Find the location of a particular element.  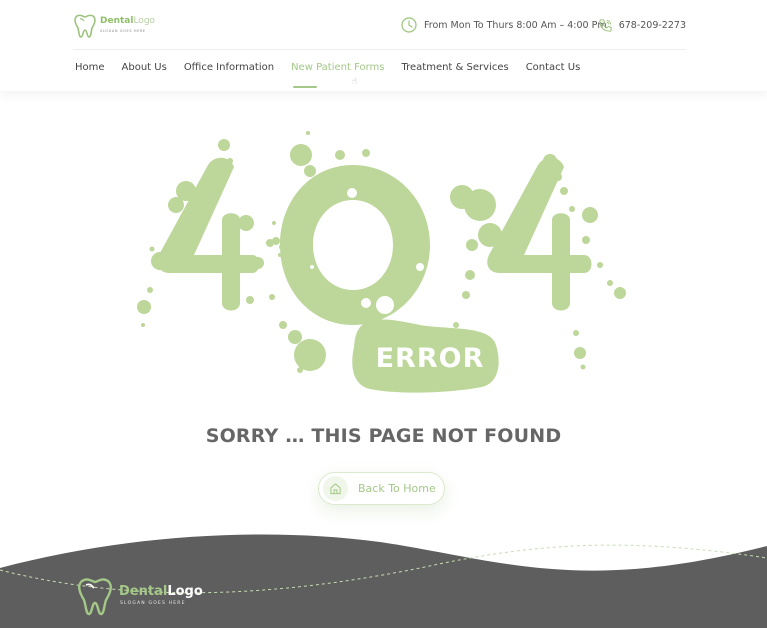

nav-item-home: Home is located at coordinates (90, 70).